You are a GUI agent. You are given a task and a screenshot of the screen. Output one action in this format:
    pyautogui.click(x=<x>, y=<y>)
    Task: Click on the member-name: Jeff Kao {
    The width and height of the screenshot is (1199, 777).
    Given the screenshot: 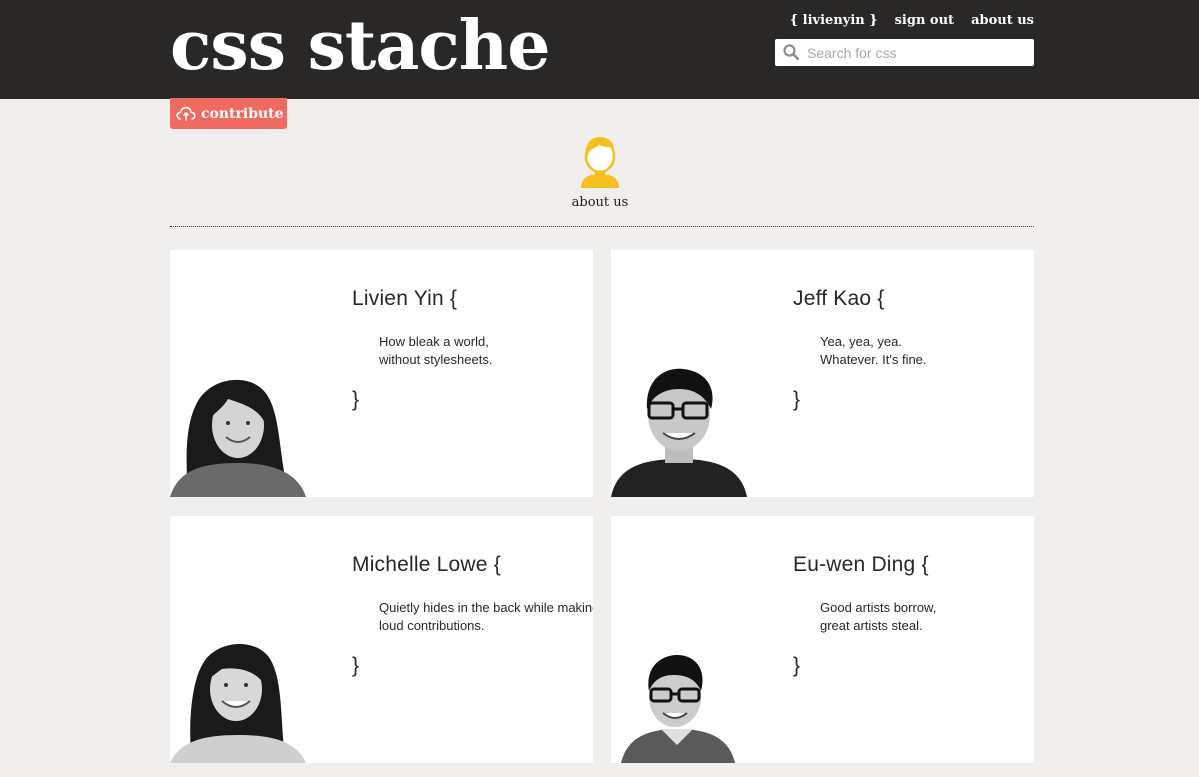 What is the action you would take?
    pyautogui.click(x=839, y=298)
    